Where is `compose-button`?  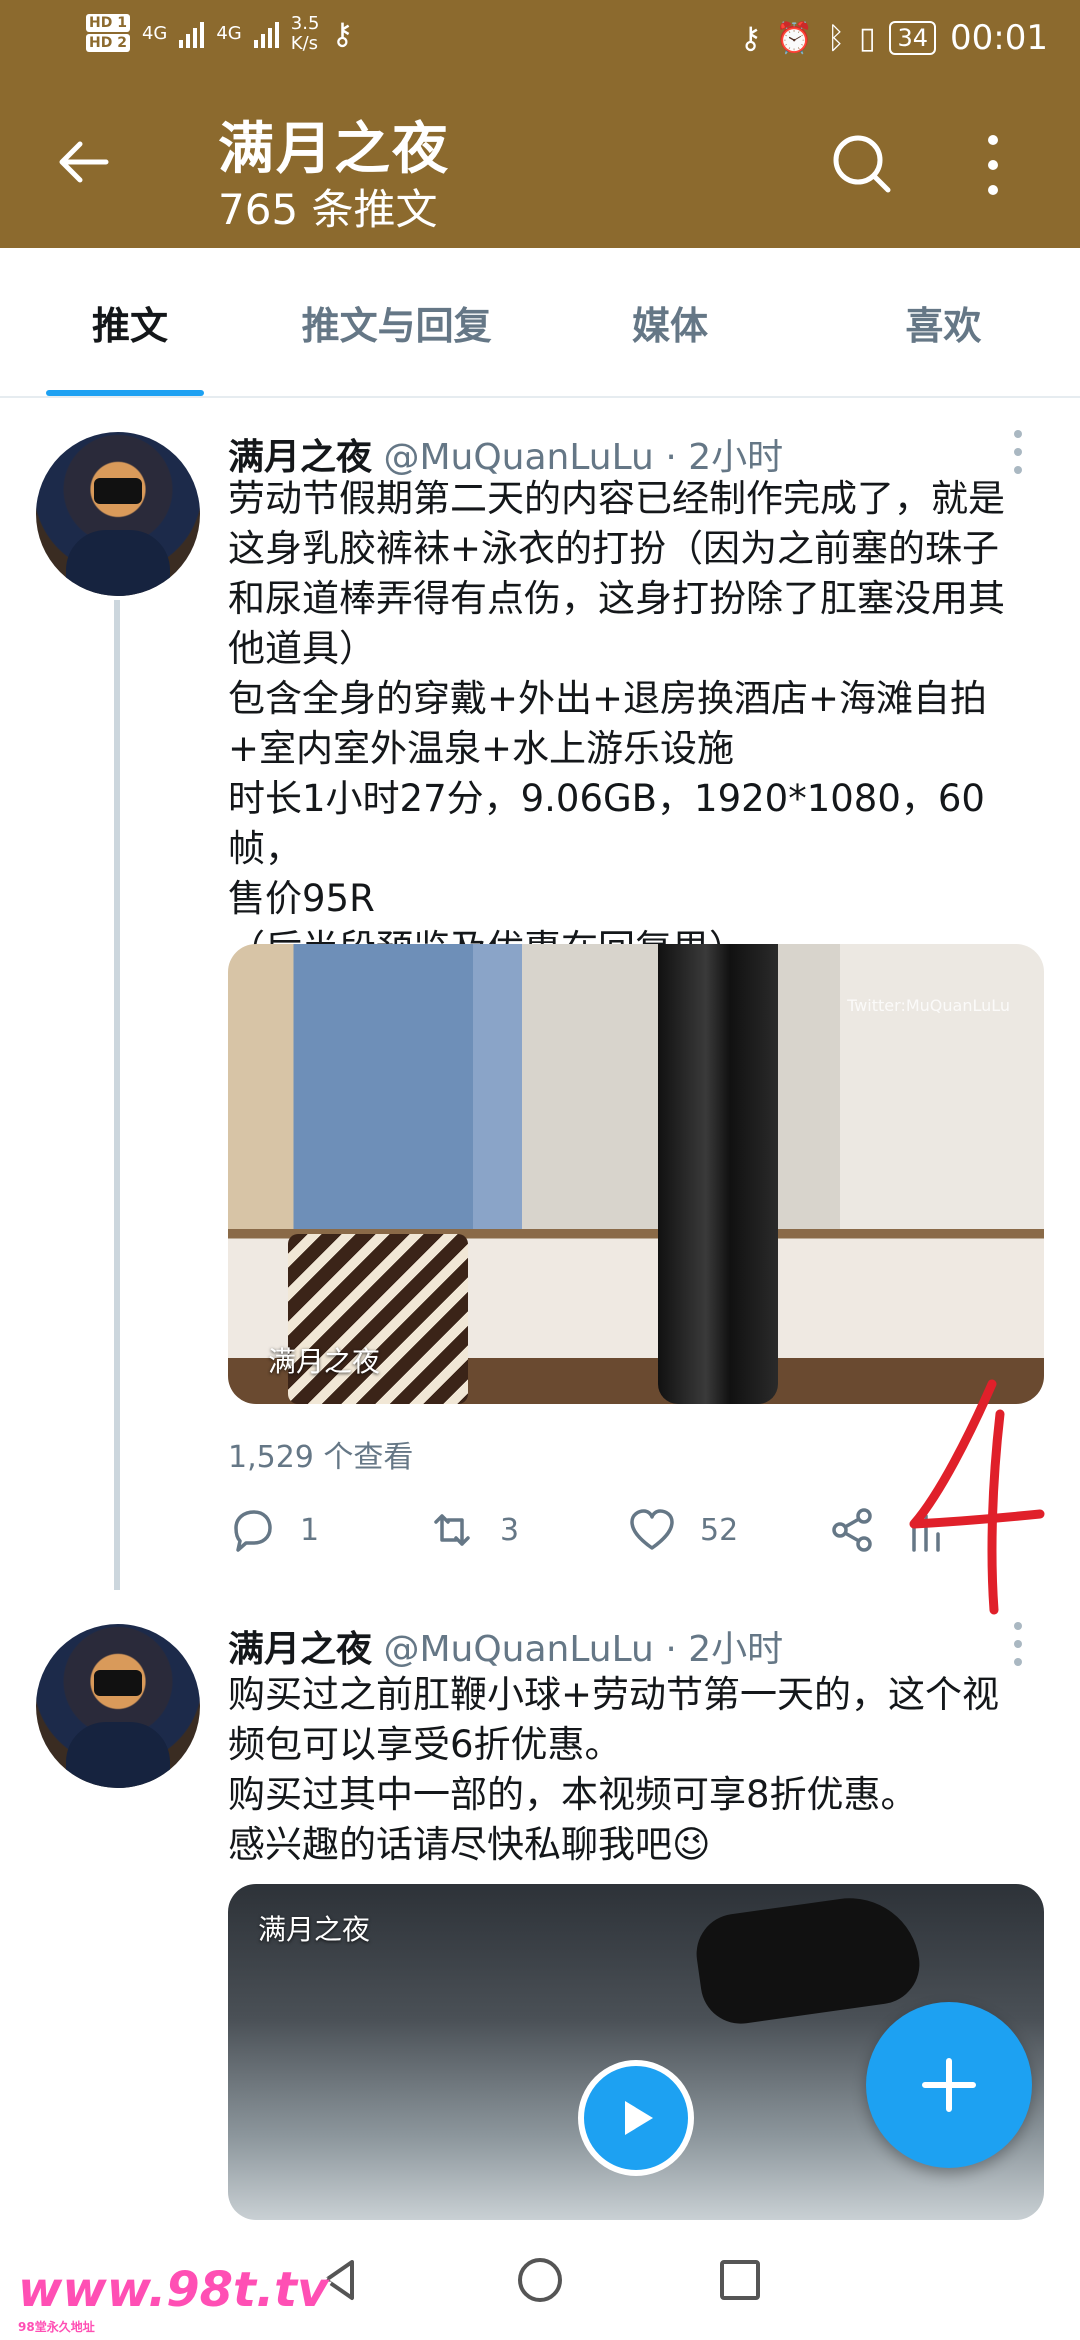 compose-button is located at coordinates (949, 2085).